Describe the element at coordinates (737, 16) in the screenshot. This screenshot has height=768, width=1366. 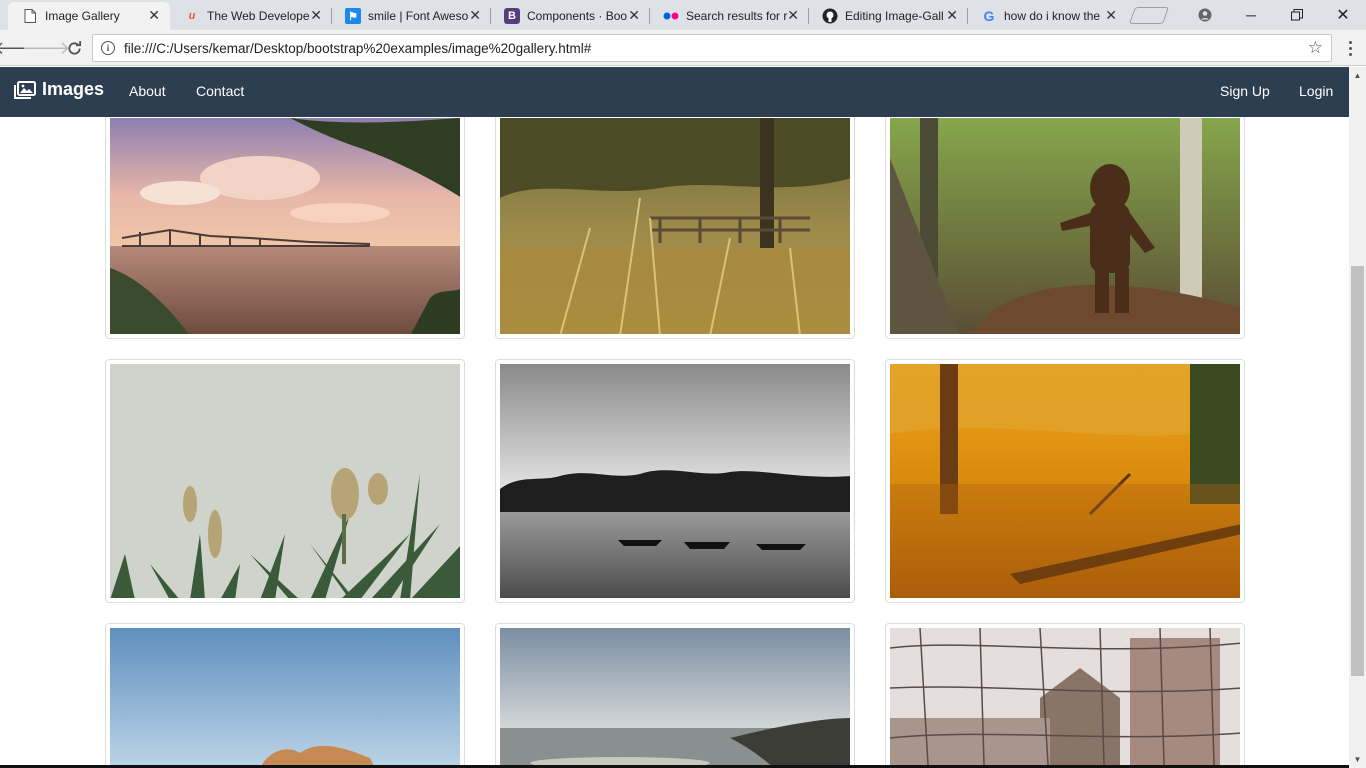
I see `tab-title: Search results for r` at that location.